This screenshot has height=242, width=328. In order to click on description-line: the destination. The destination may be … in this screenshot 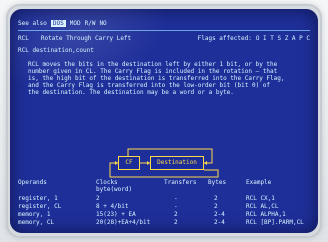, I will do `click(131, 92)`.